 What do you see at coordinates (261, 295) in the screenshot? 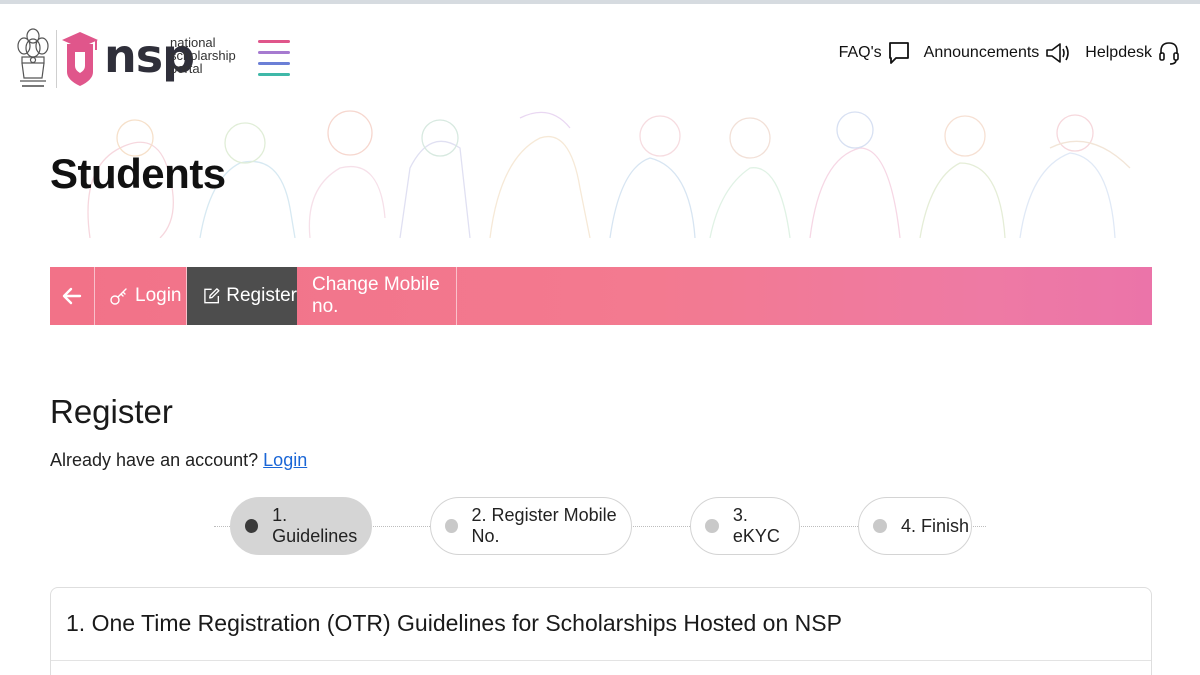
I see `tab-register-label: Register` at bounding box center [261, 295].